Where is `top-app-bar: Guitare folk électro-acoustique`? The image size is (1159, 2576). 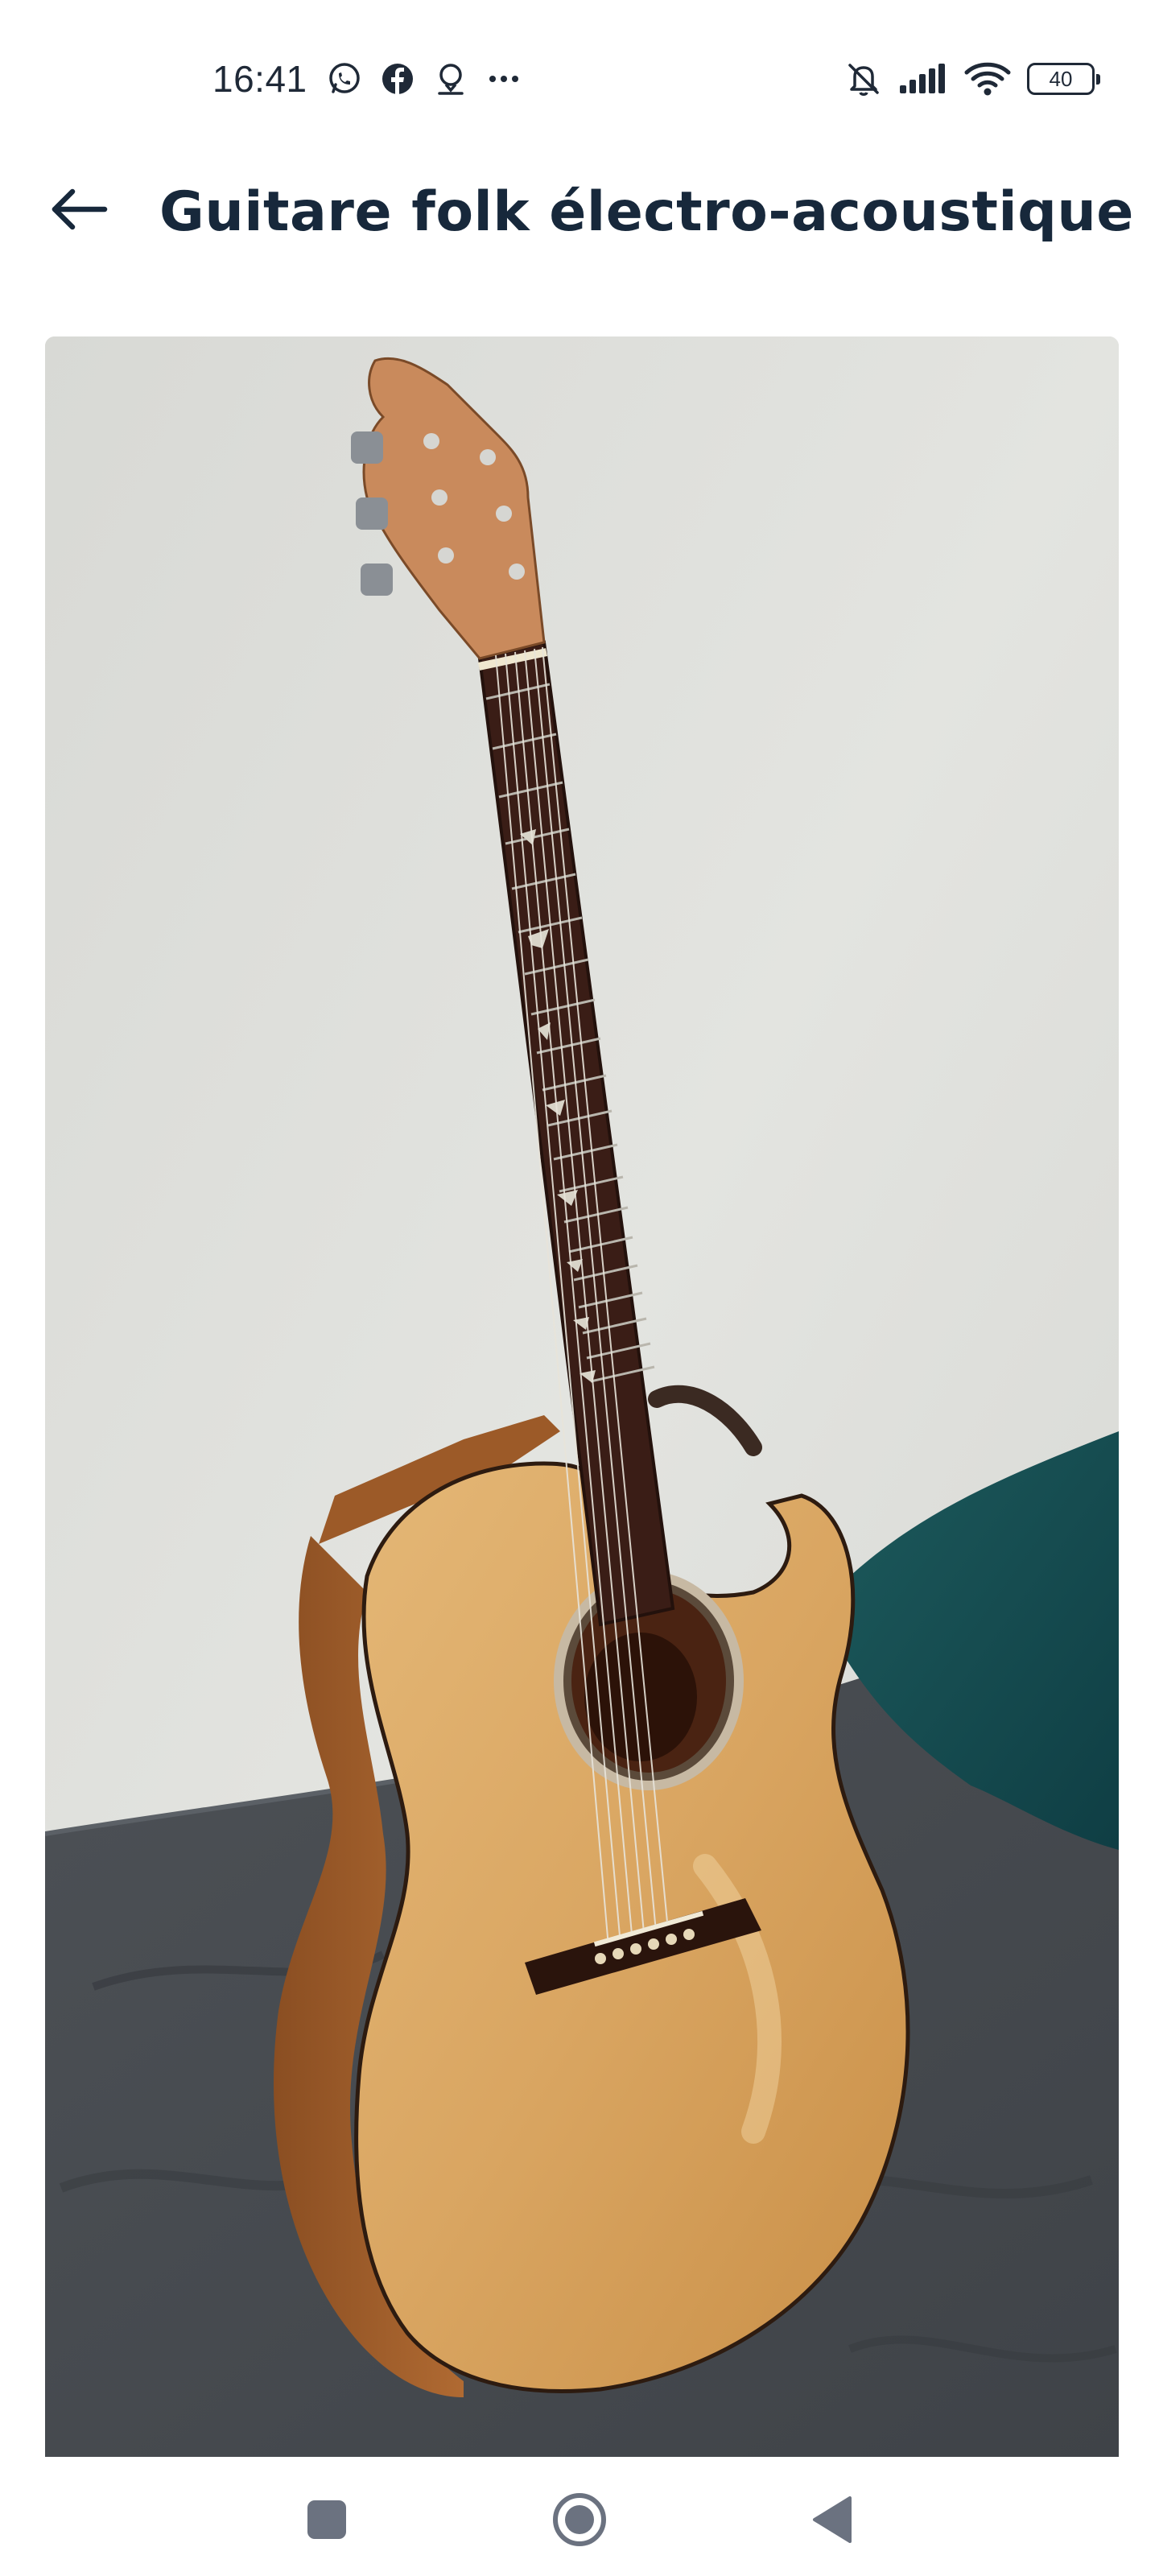 top-app-bar: Guitare folk électro-acoustique is located at coordinates (579, 205).